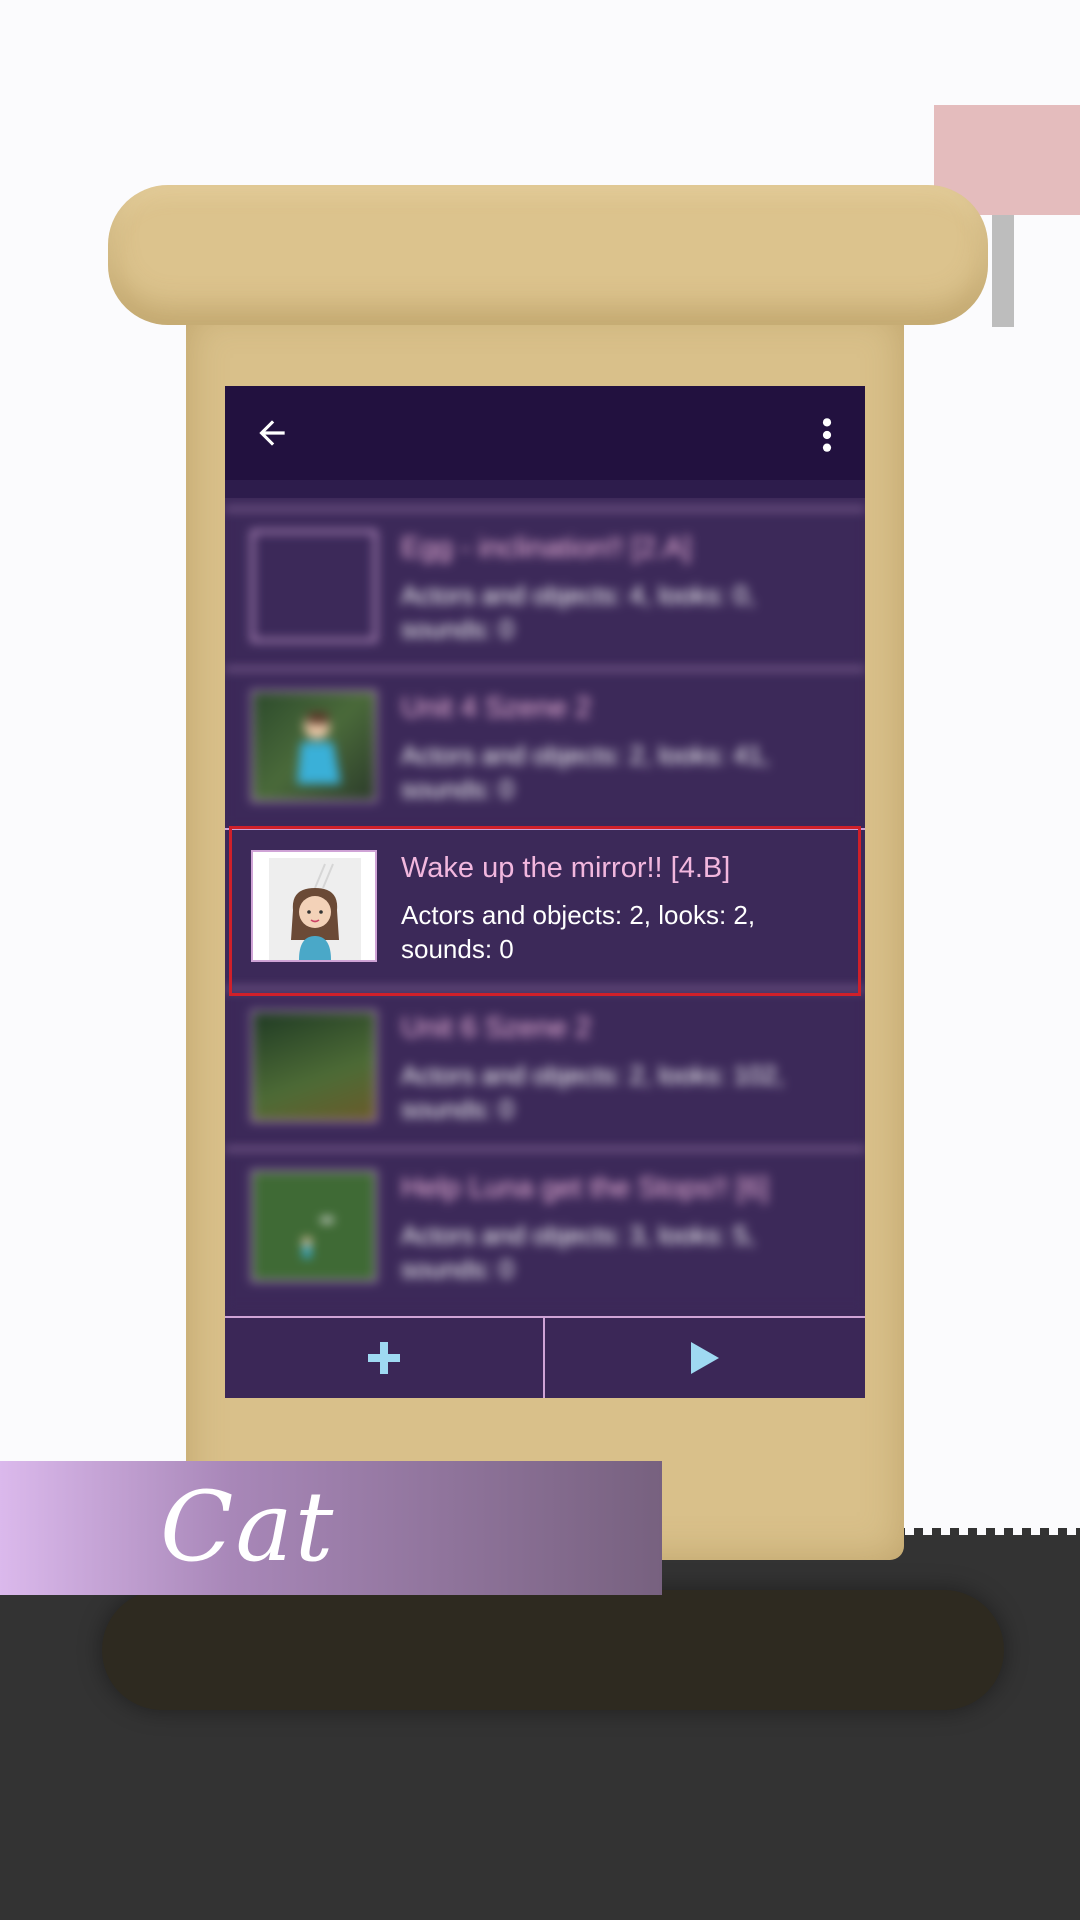 This screenshot has height=1920, width=1080. What do you see at coordinates (318, 1237) in the screenshot?
I see `figure-icon` at bounding box center [318, 1237].